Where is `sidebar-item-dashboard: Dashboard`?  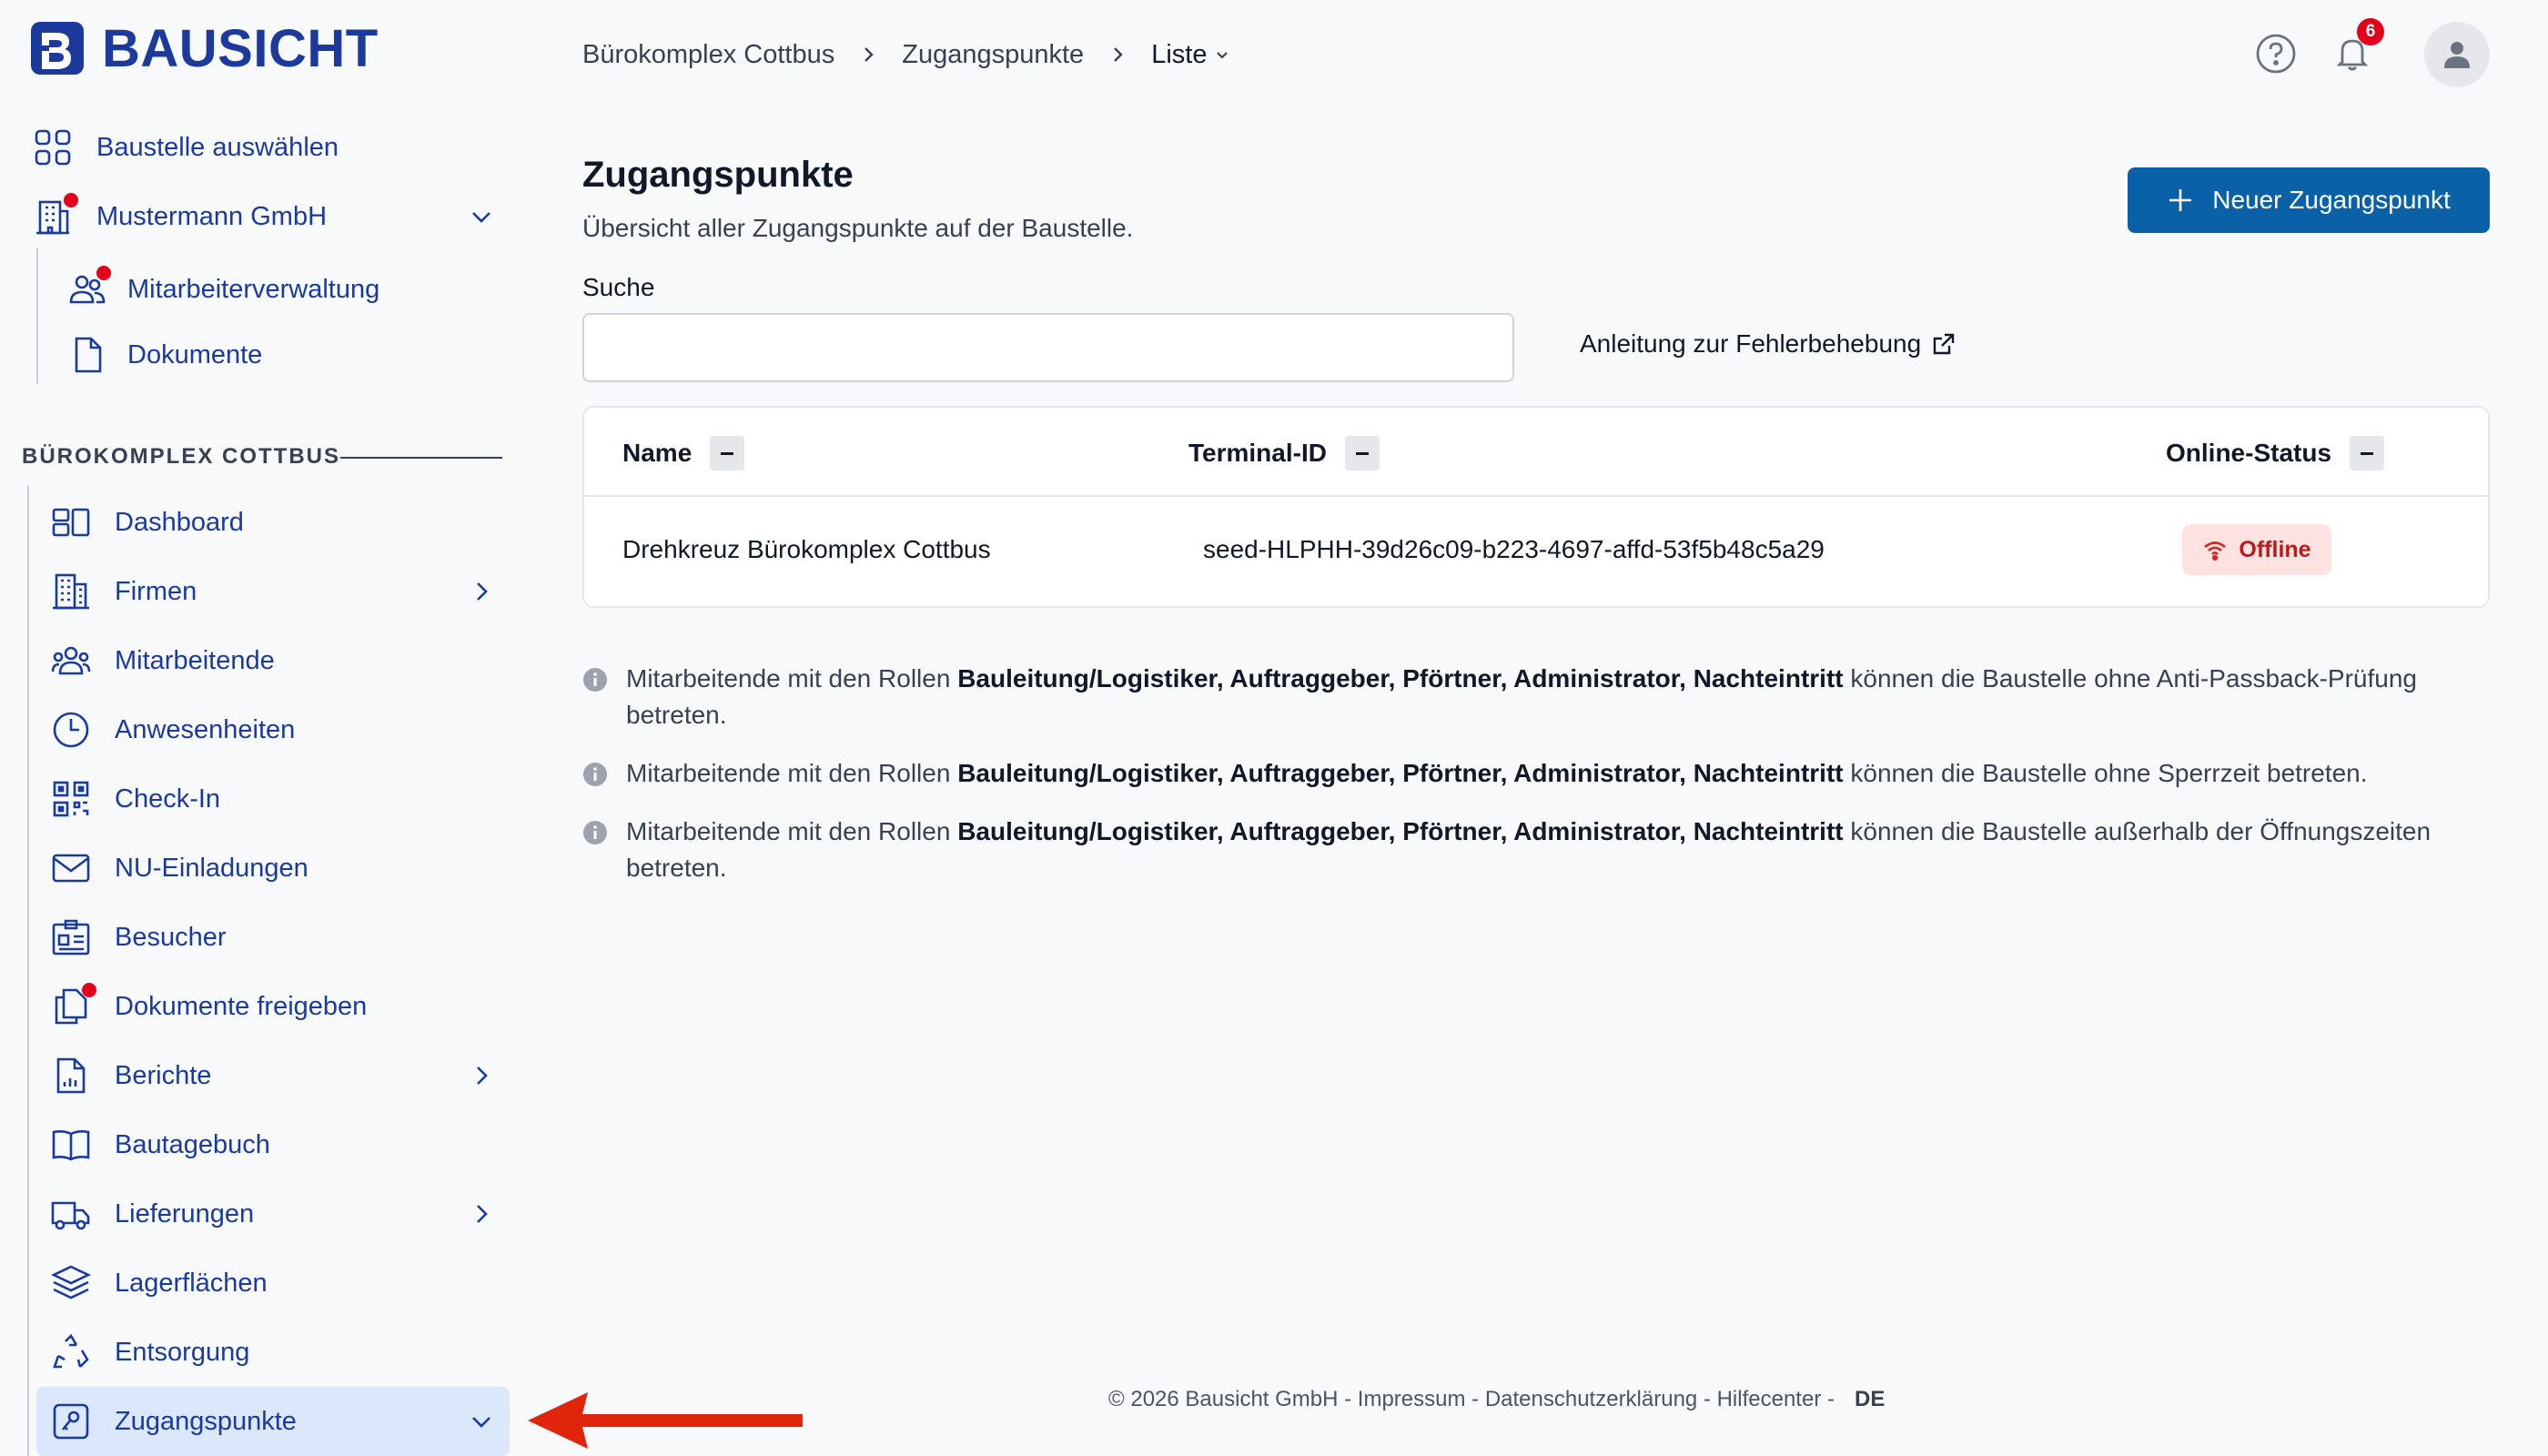
sidebar-item-dashboard: Dashboard is located at coordinates (147, 522).